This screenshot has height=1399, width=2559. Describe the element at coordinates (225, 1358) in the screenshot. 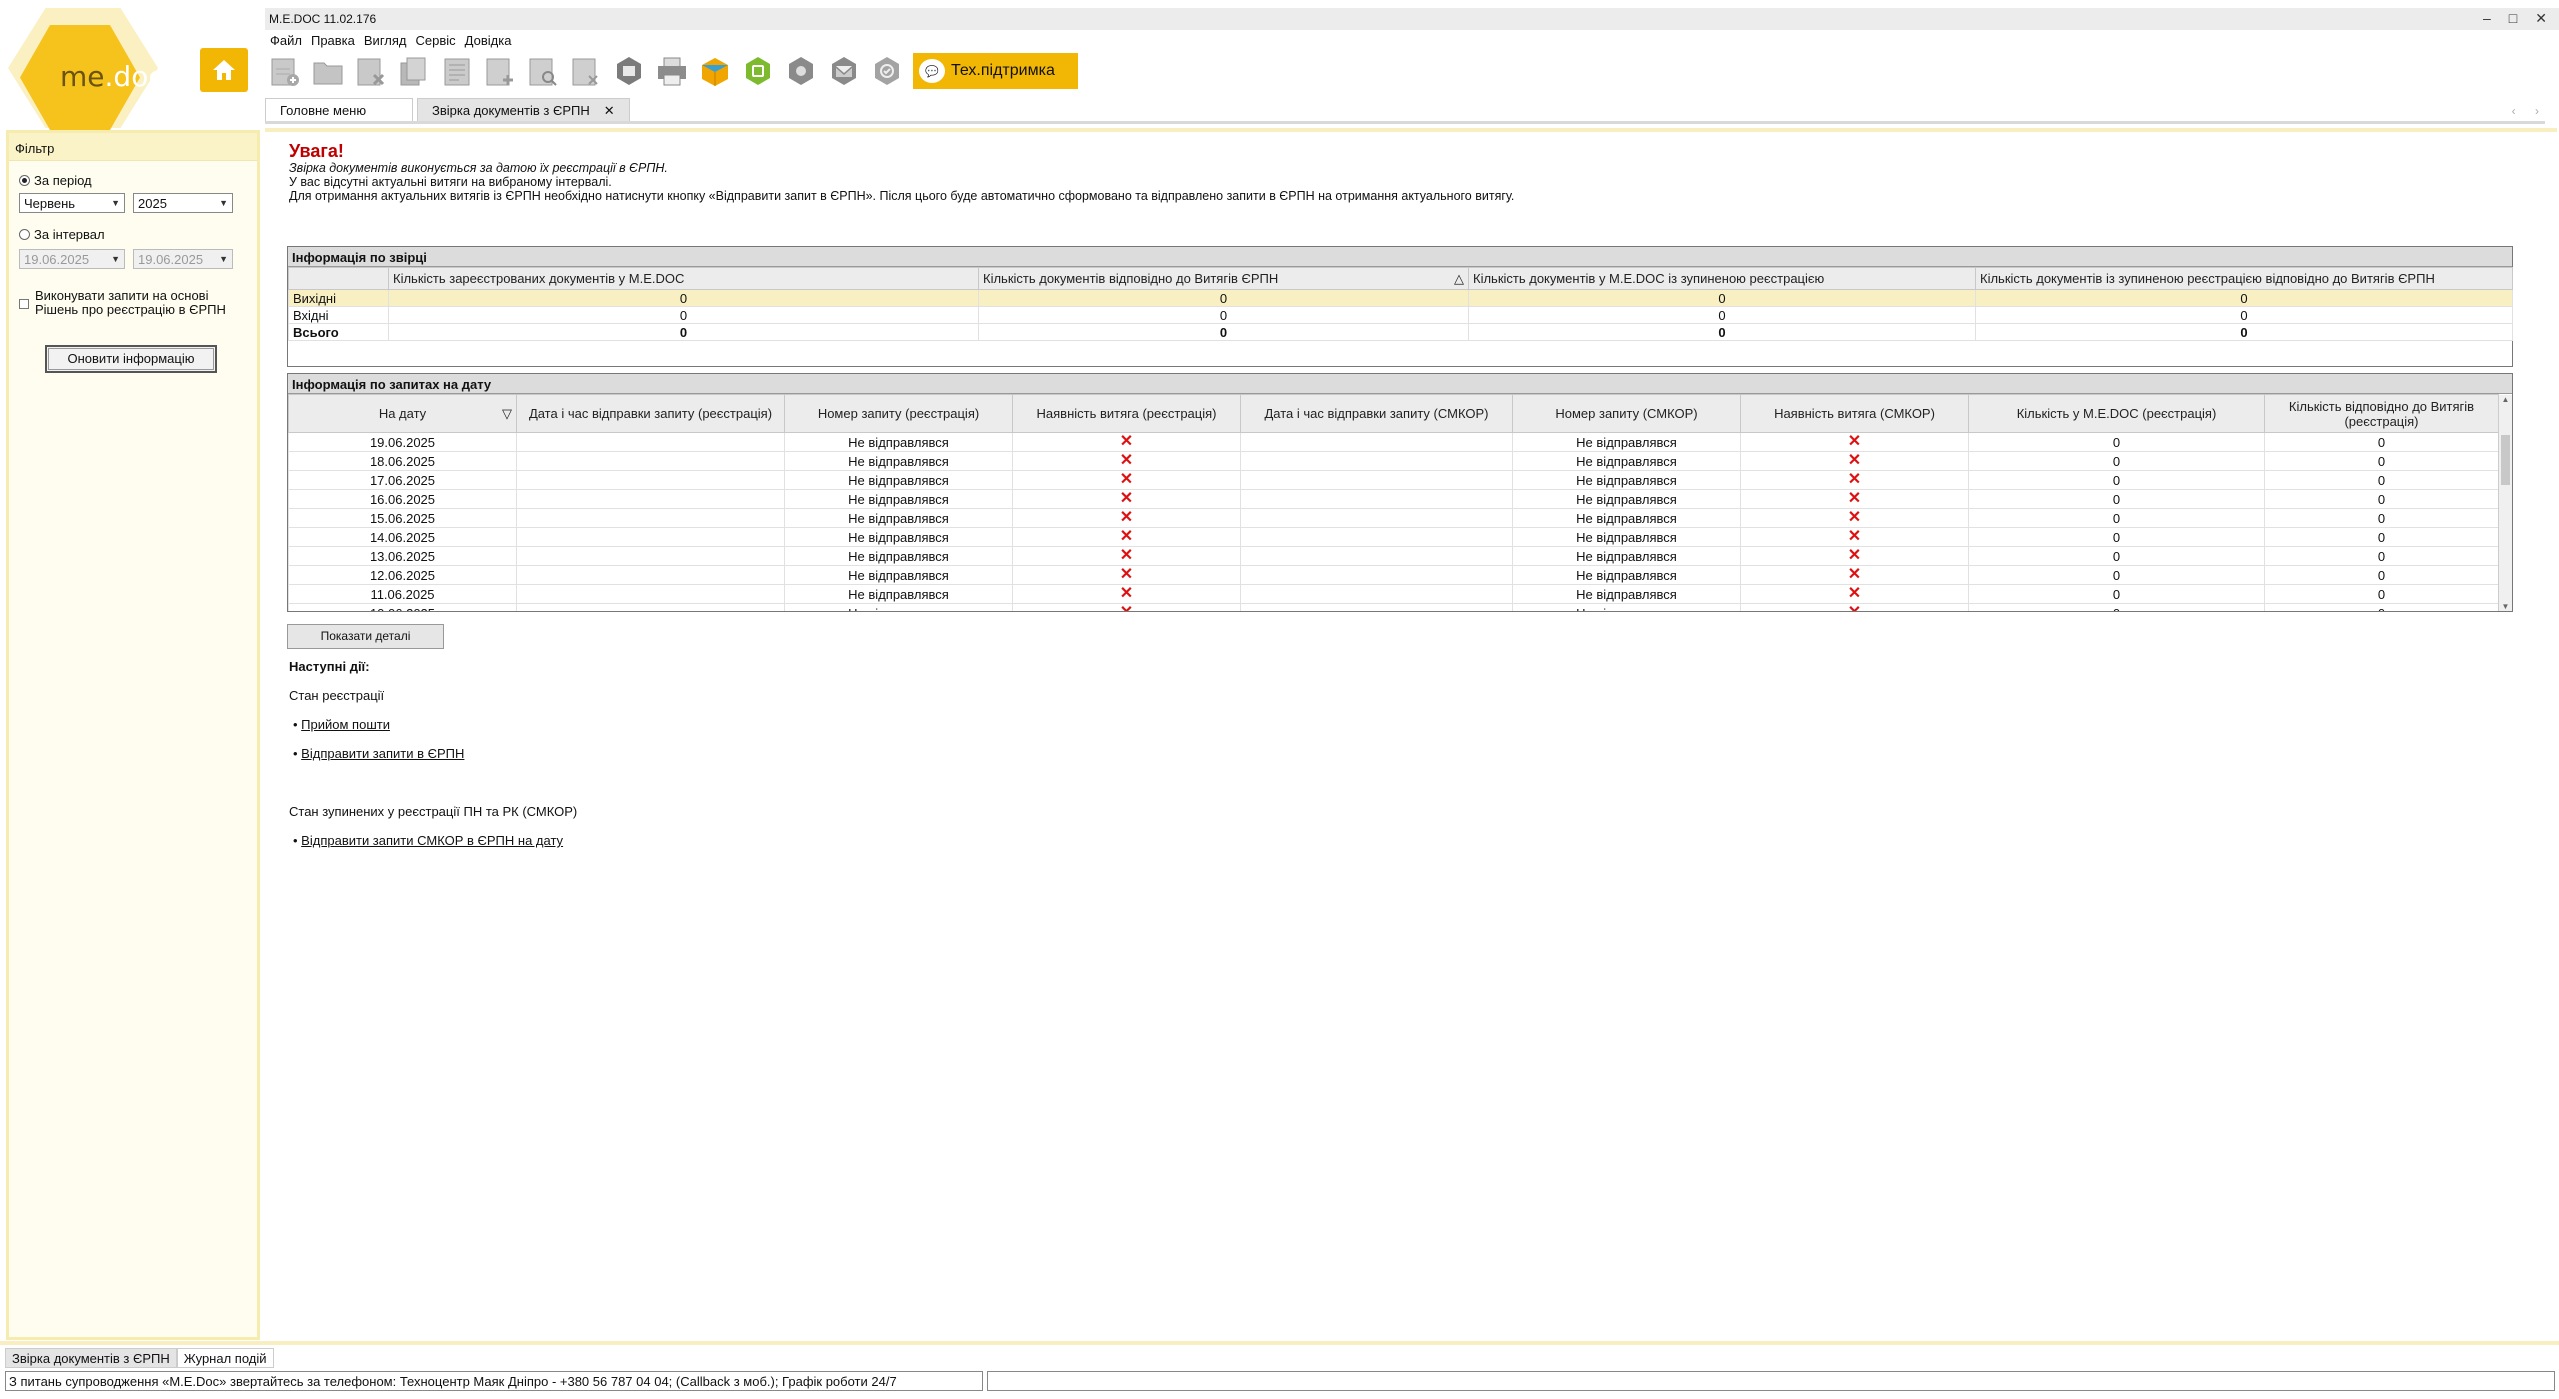

I see `bottom-tab-event-log: Журнал подій` at that location.